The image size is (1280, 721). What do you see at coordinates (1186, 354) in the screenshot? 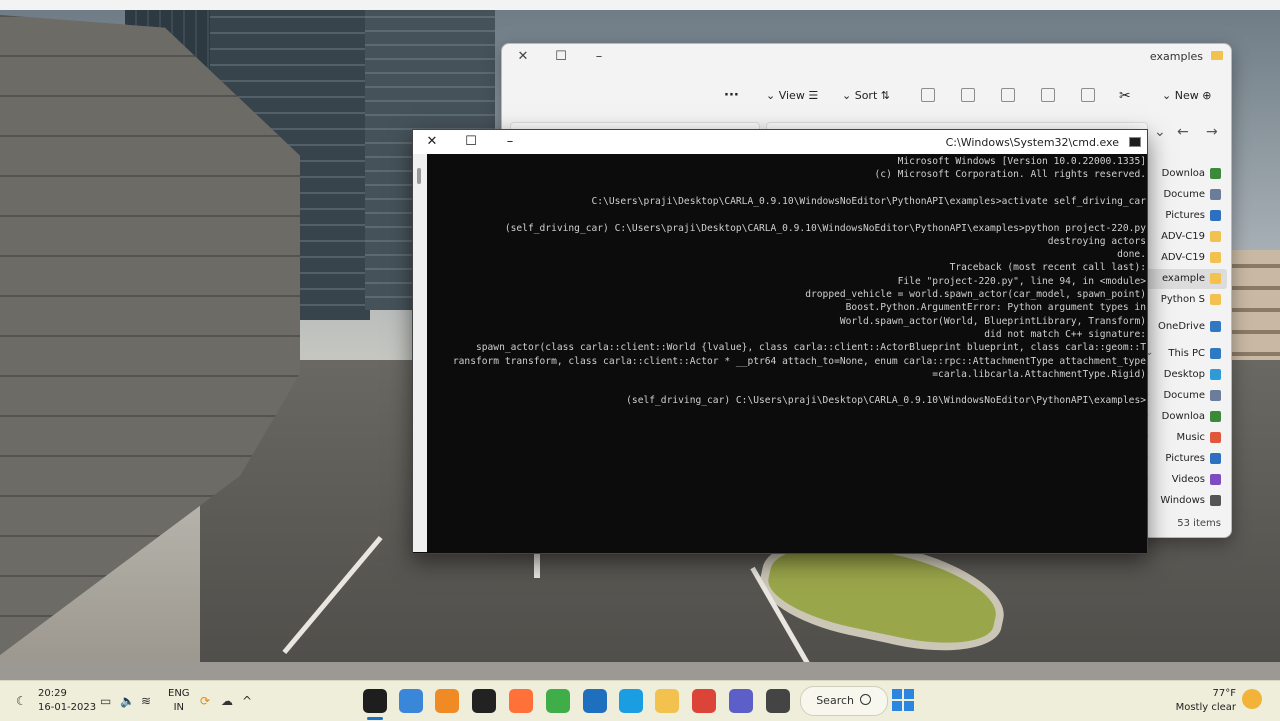
I see `nav-item: This PC ⌄` at bounding box center [1186, 354].